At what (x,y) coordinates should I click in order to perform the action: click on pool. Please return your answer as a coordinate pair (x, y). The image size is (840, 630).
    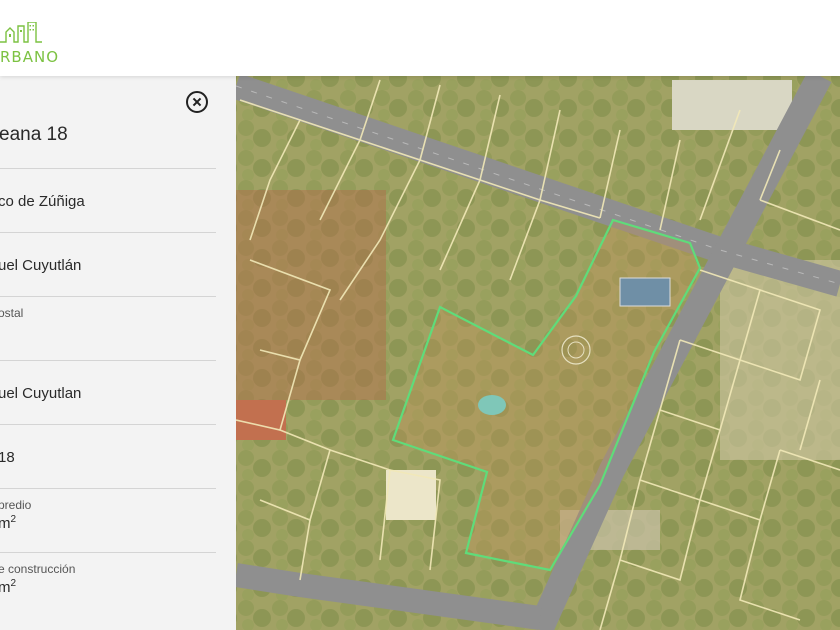
    Looking at the image, I should click on (492, 405).